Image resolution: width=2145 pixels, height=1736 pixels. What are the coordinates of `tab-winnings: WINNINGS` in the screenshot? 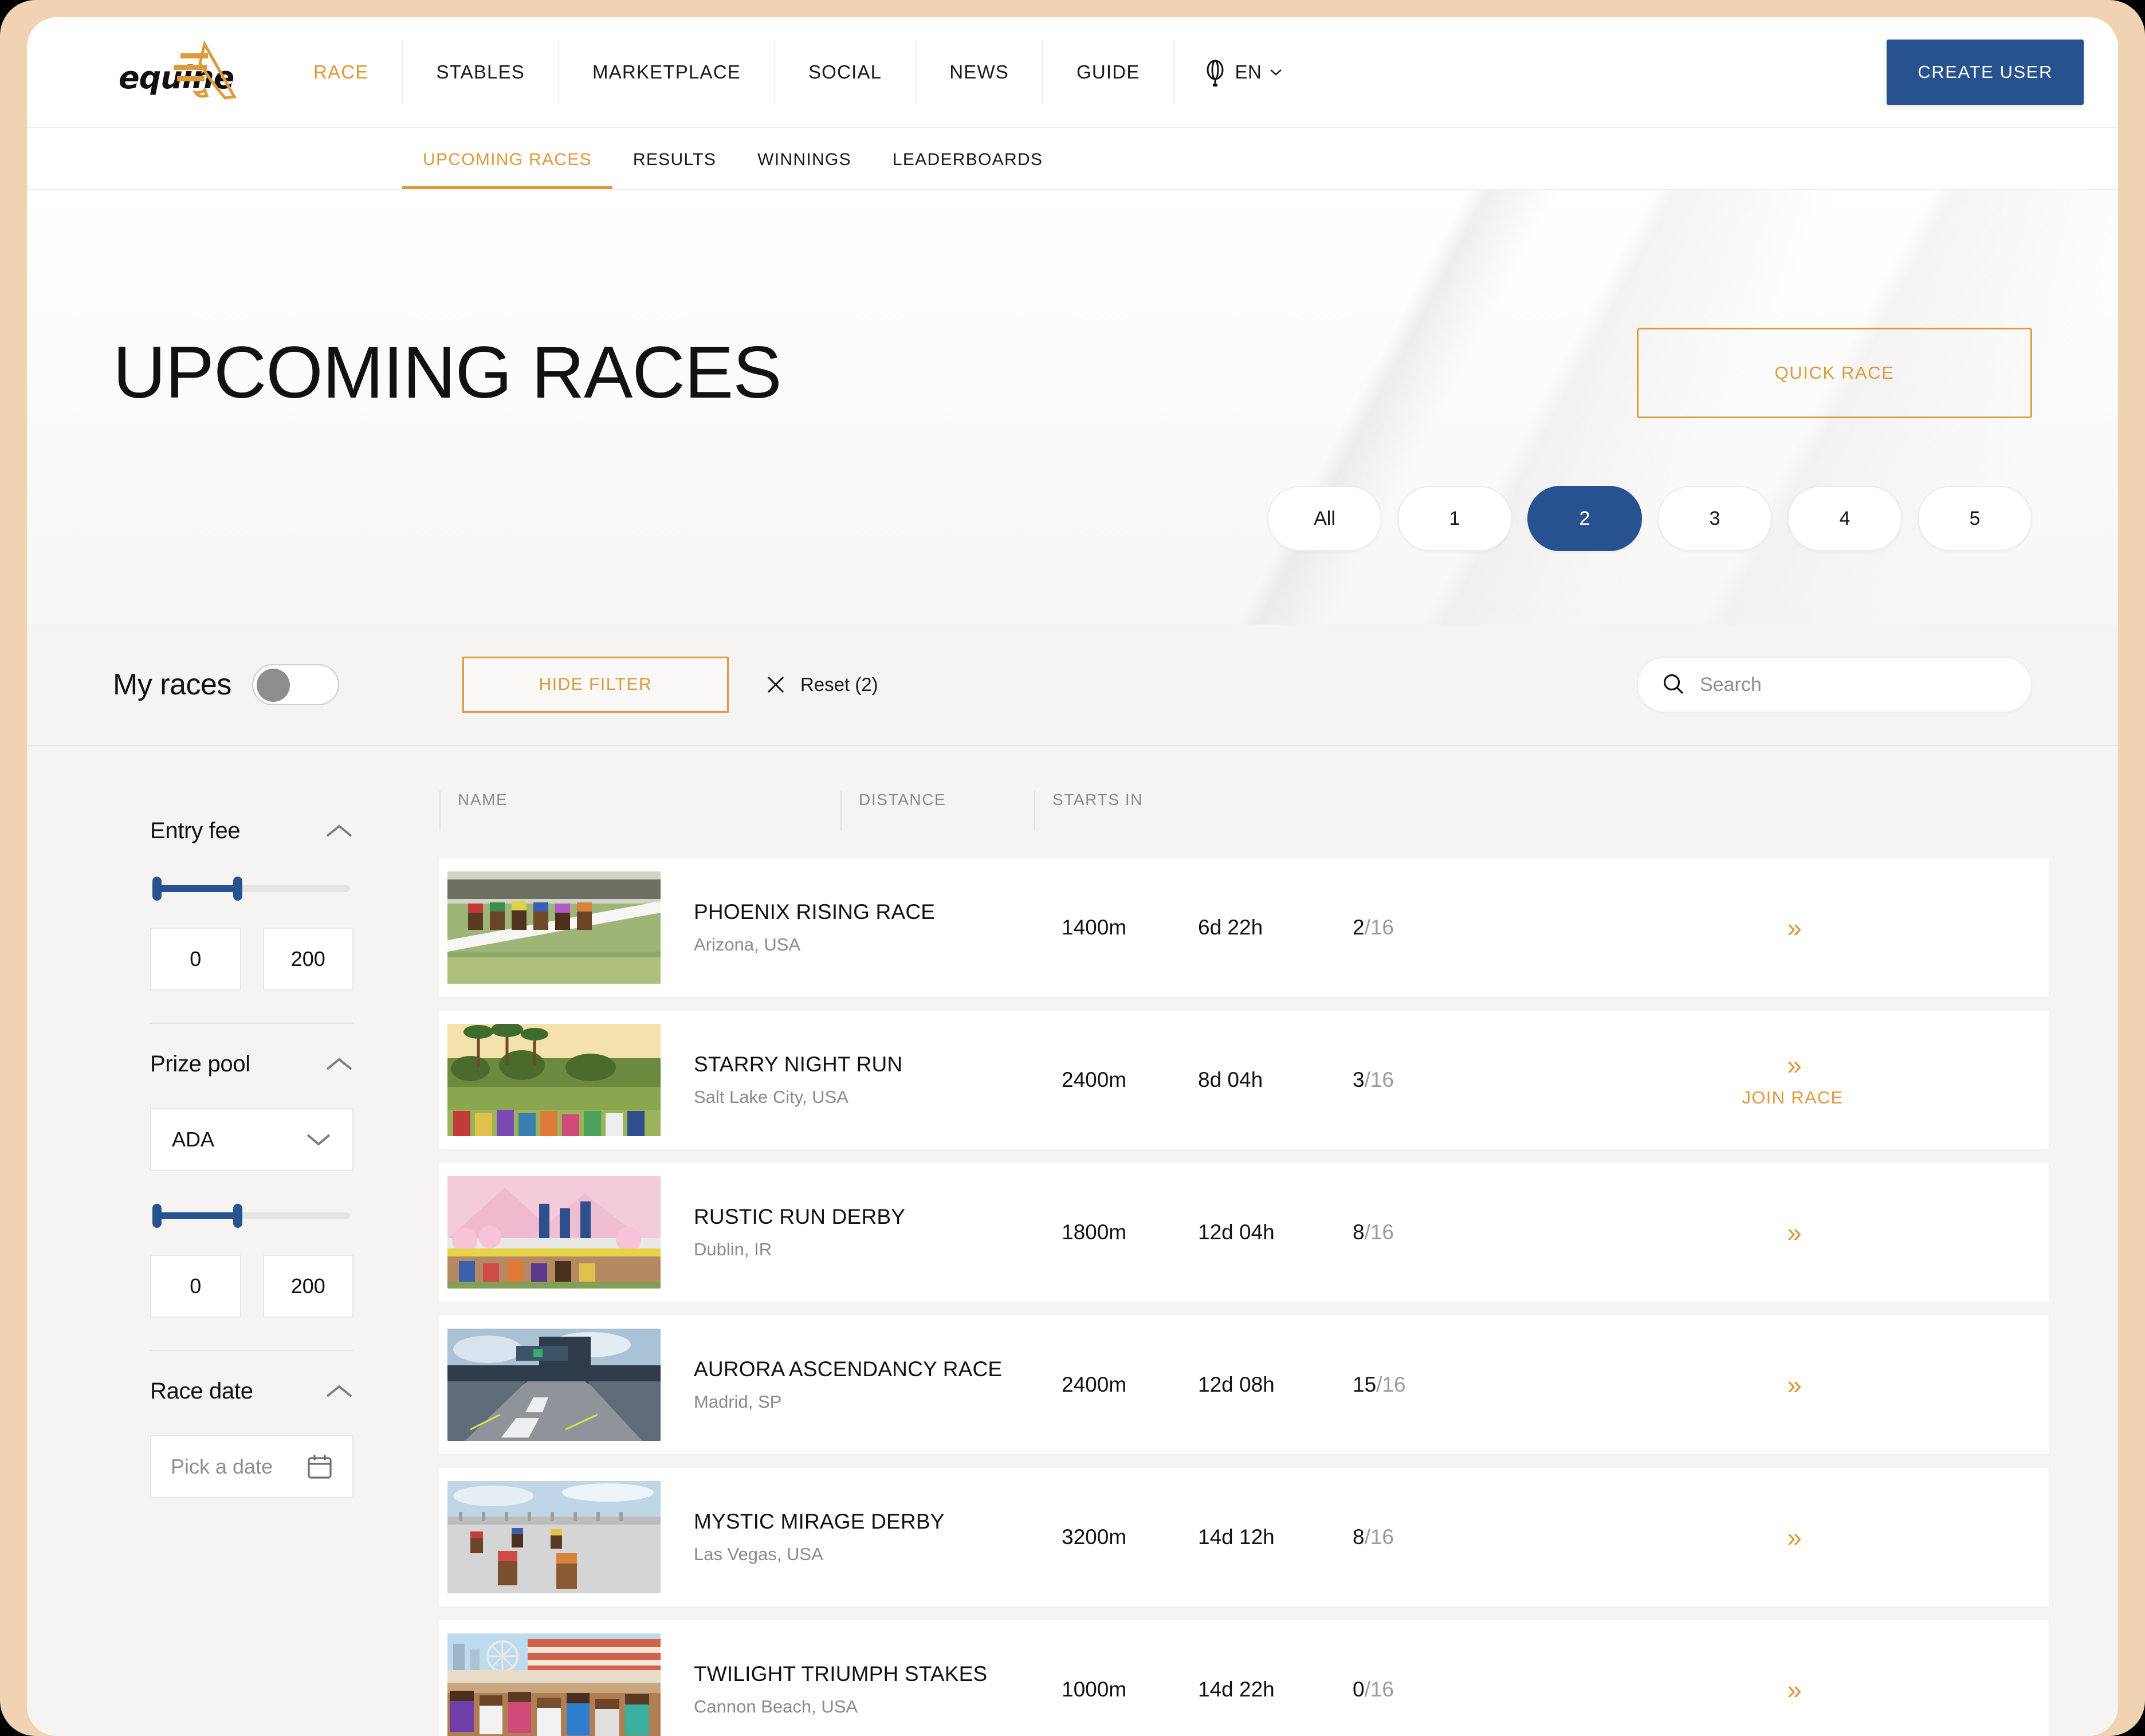 It's located at (804, 158).